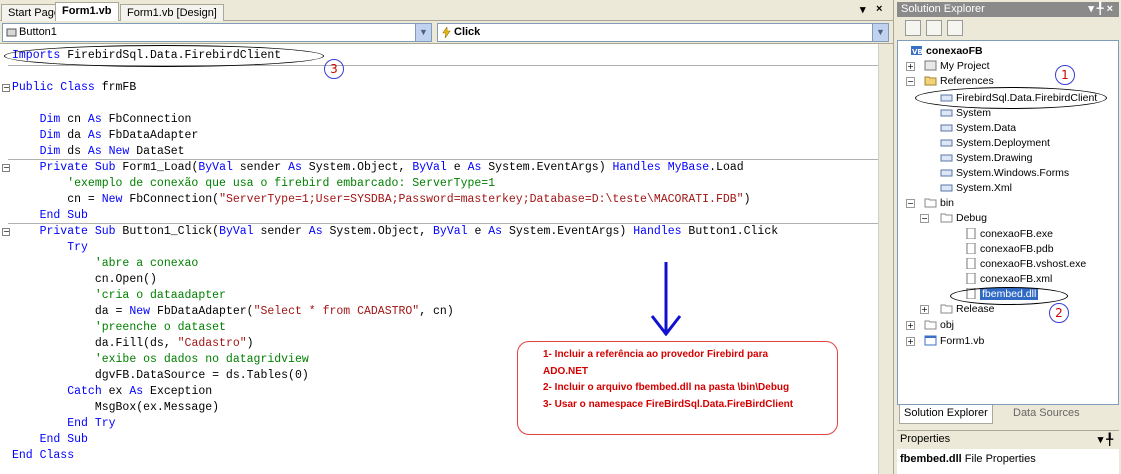 The height and width of the screenshot is (474, 1121). I want to click on tab-label: Solution Explorer, so click(946, 413).